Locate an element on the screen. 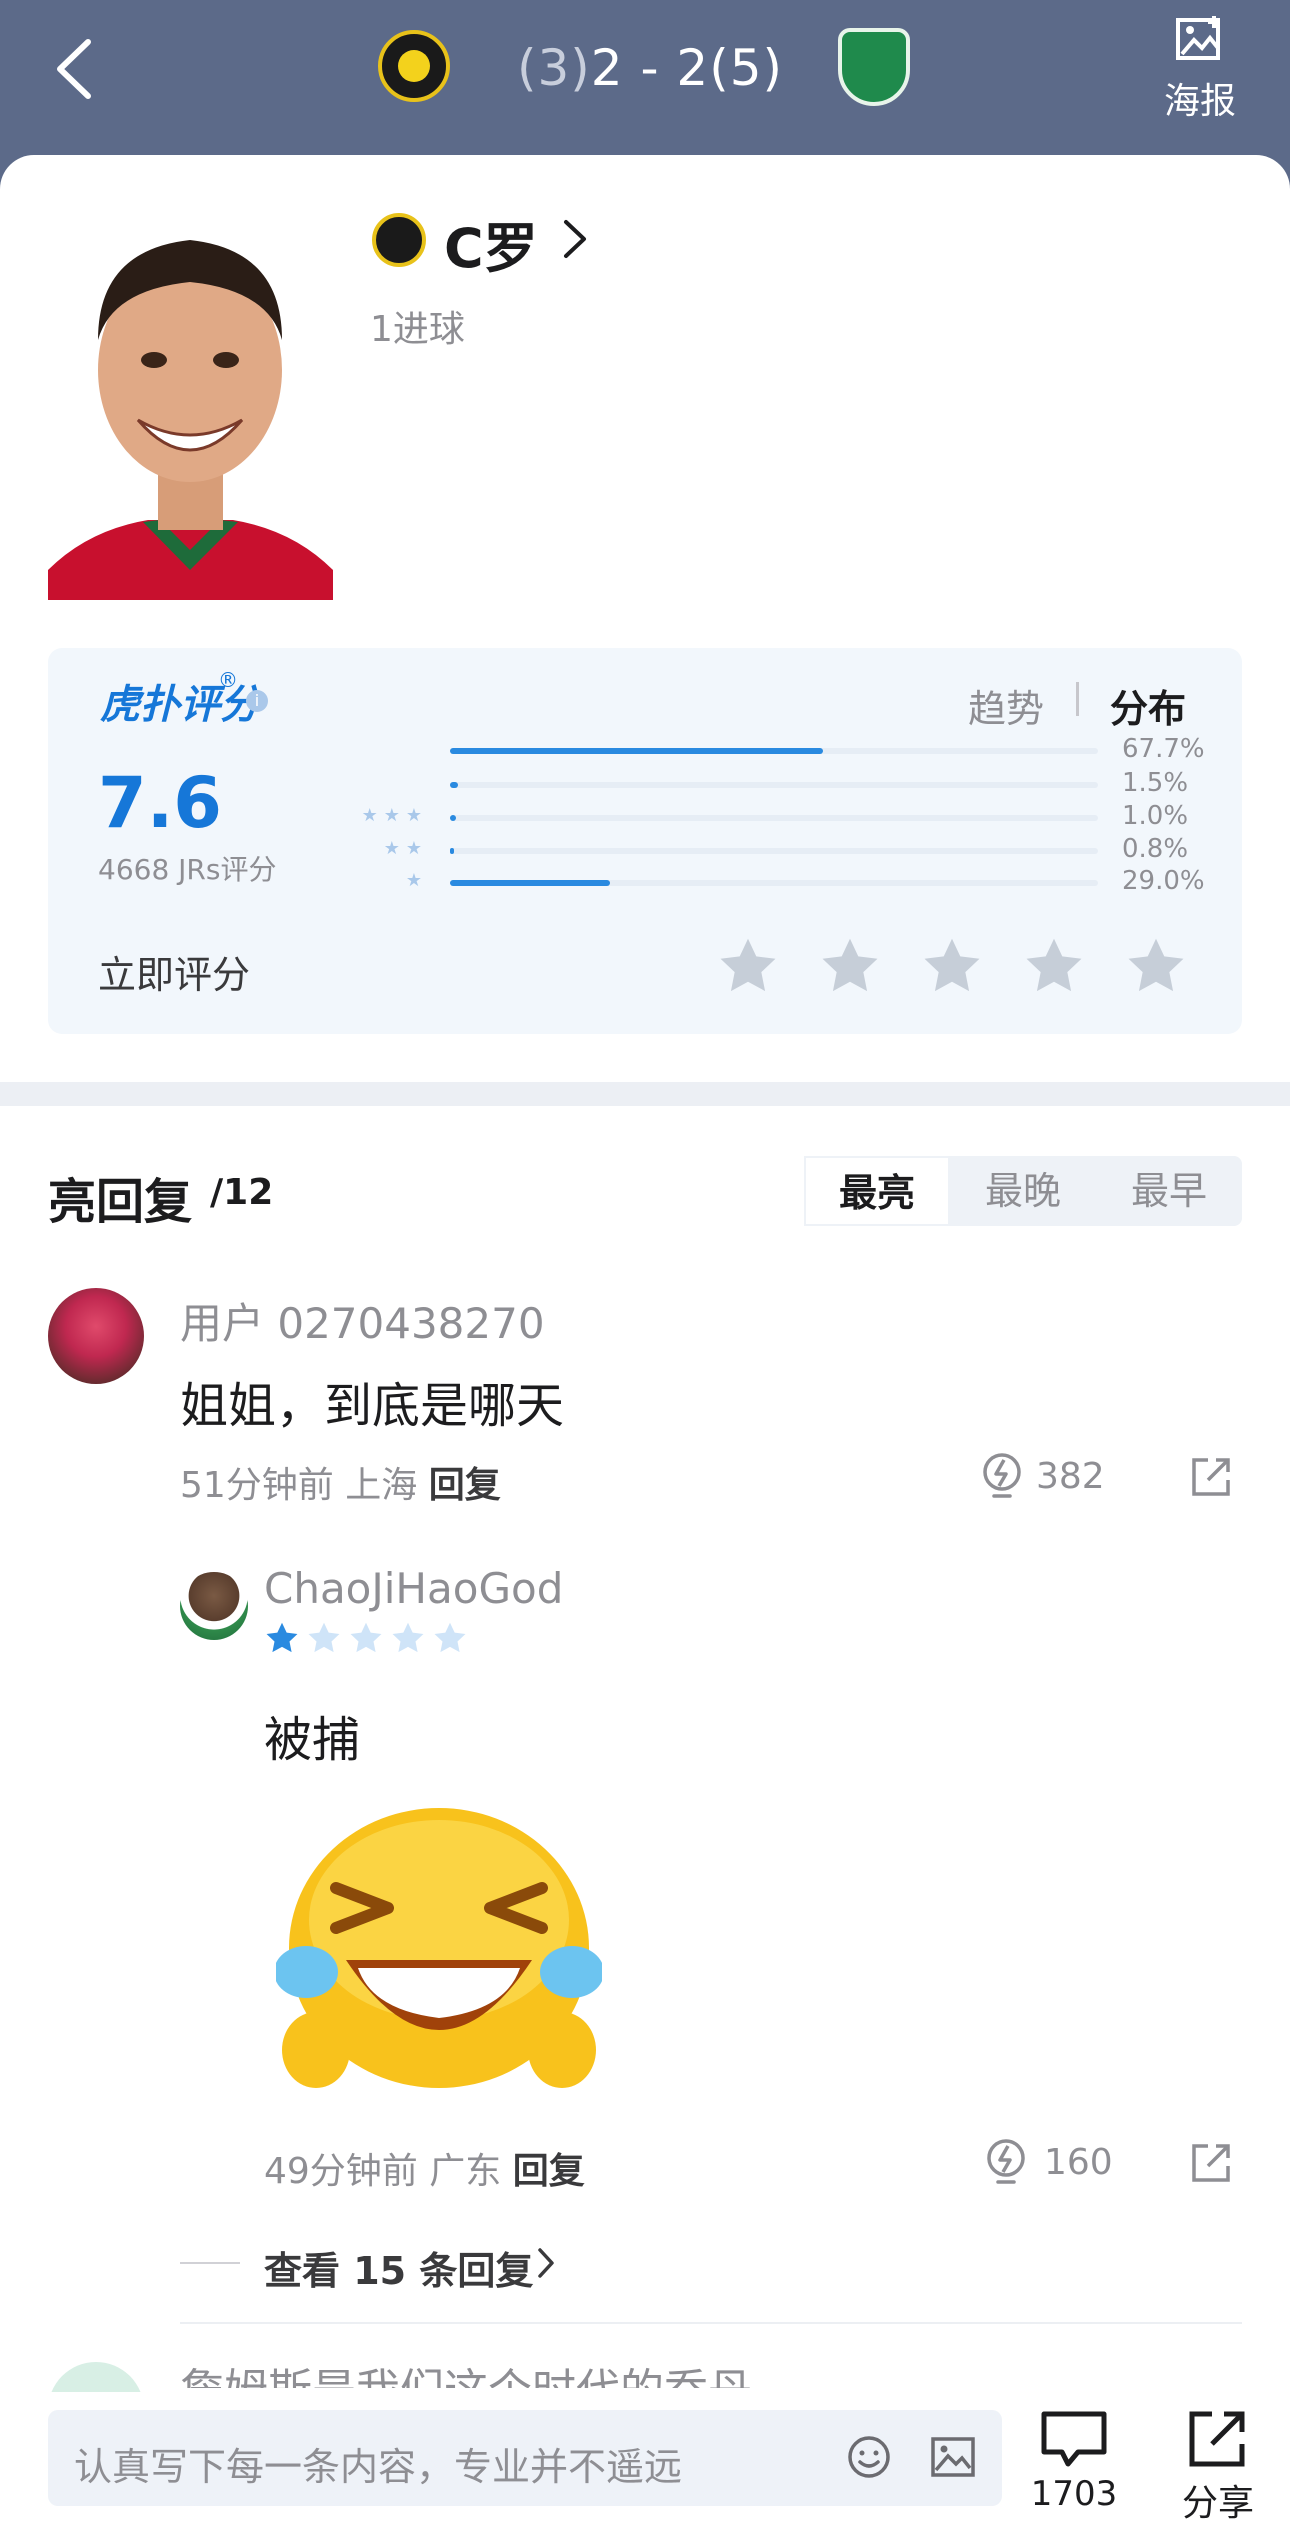 This screenshot has width=1290, height=2532. match-score: (3)2 - 2(5) is located at coordinates (650, 68).